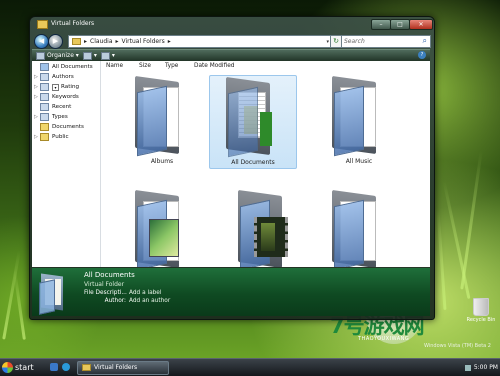 This screenshot has width=500, height=376. What do you see at coordinates (63, 55) in the screenshot?
I see `organize-label: Organize ▾` at bounding box center [63, 55].